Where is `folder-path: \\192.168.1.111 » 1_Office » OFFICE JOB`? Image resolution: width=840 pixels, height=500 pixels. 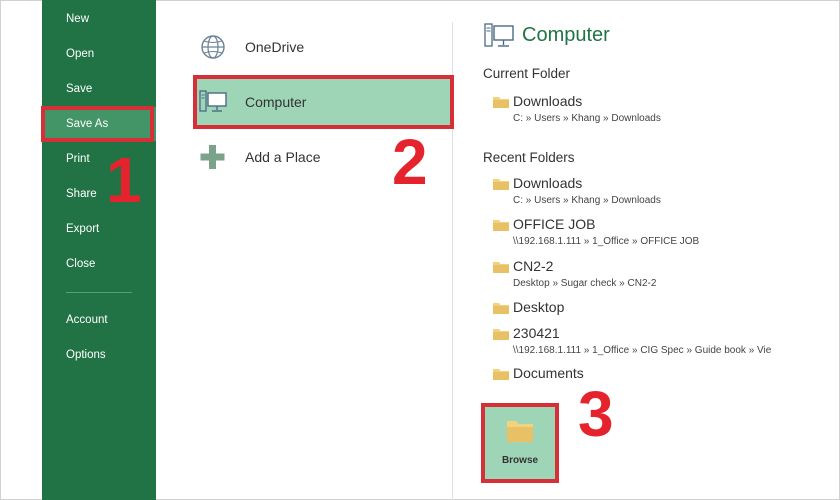
folder-path: \\192.168.1.111 » 1_Office » OFFICE JOB is located at coordinates (606, 241).